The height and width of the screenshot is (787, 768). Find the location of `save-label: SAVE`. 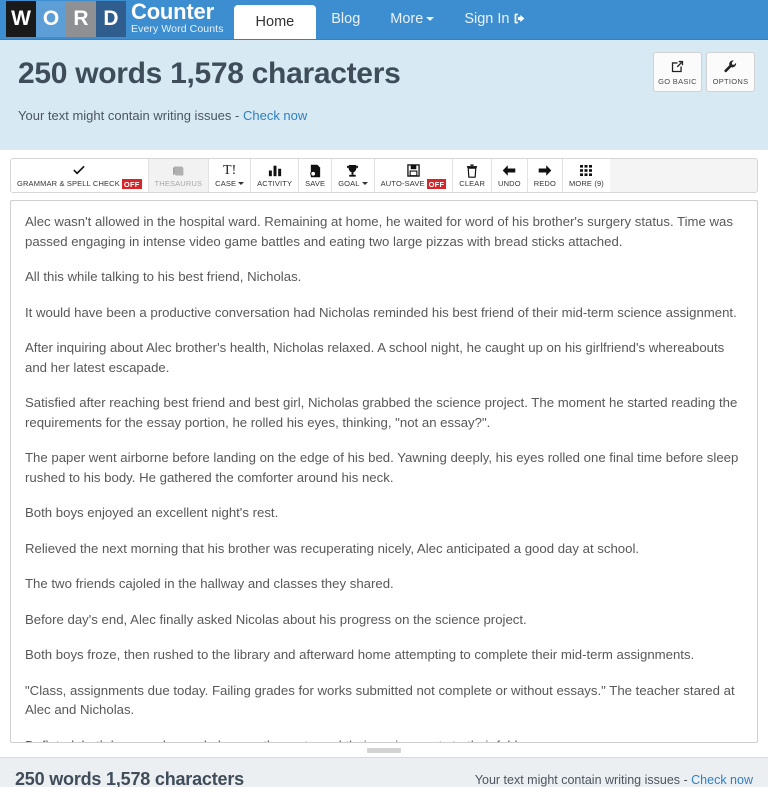

save-label: SAVE is located at coordinates (315, 183).